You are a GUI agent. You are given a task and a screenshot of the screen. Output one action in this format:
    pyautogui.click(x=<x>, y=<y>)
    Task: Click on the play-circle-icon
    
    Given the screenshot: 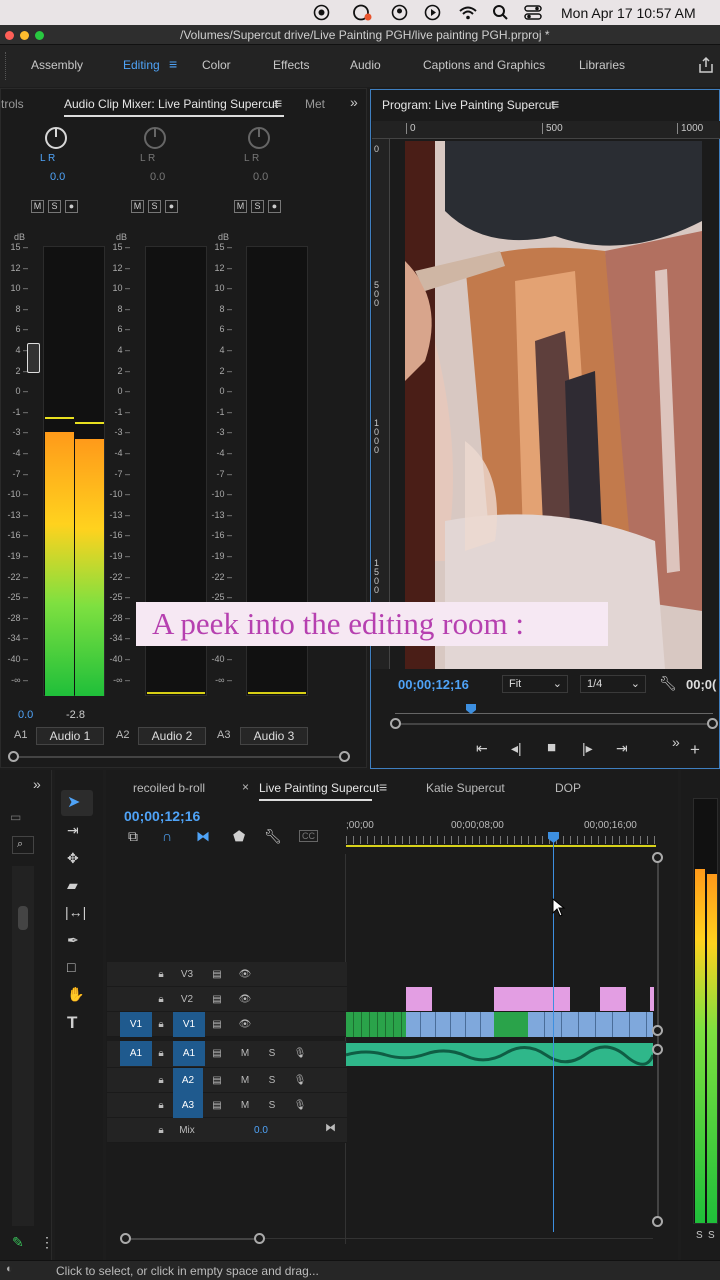 What is the action you would take?
    pyautogui.click(x=432, y=12)
    